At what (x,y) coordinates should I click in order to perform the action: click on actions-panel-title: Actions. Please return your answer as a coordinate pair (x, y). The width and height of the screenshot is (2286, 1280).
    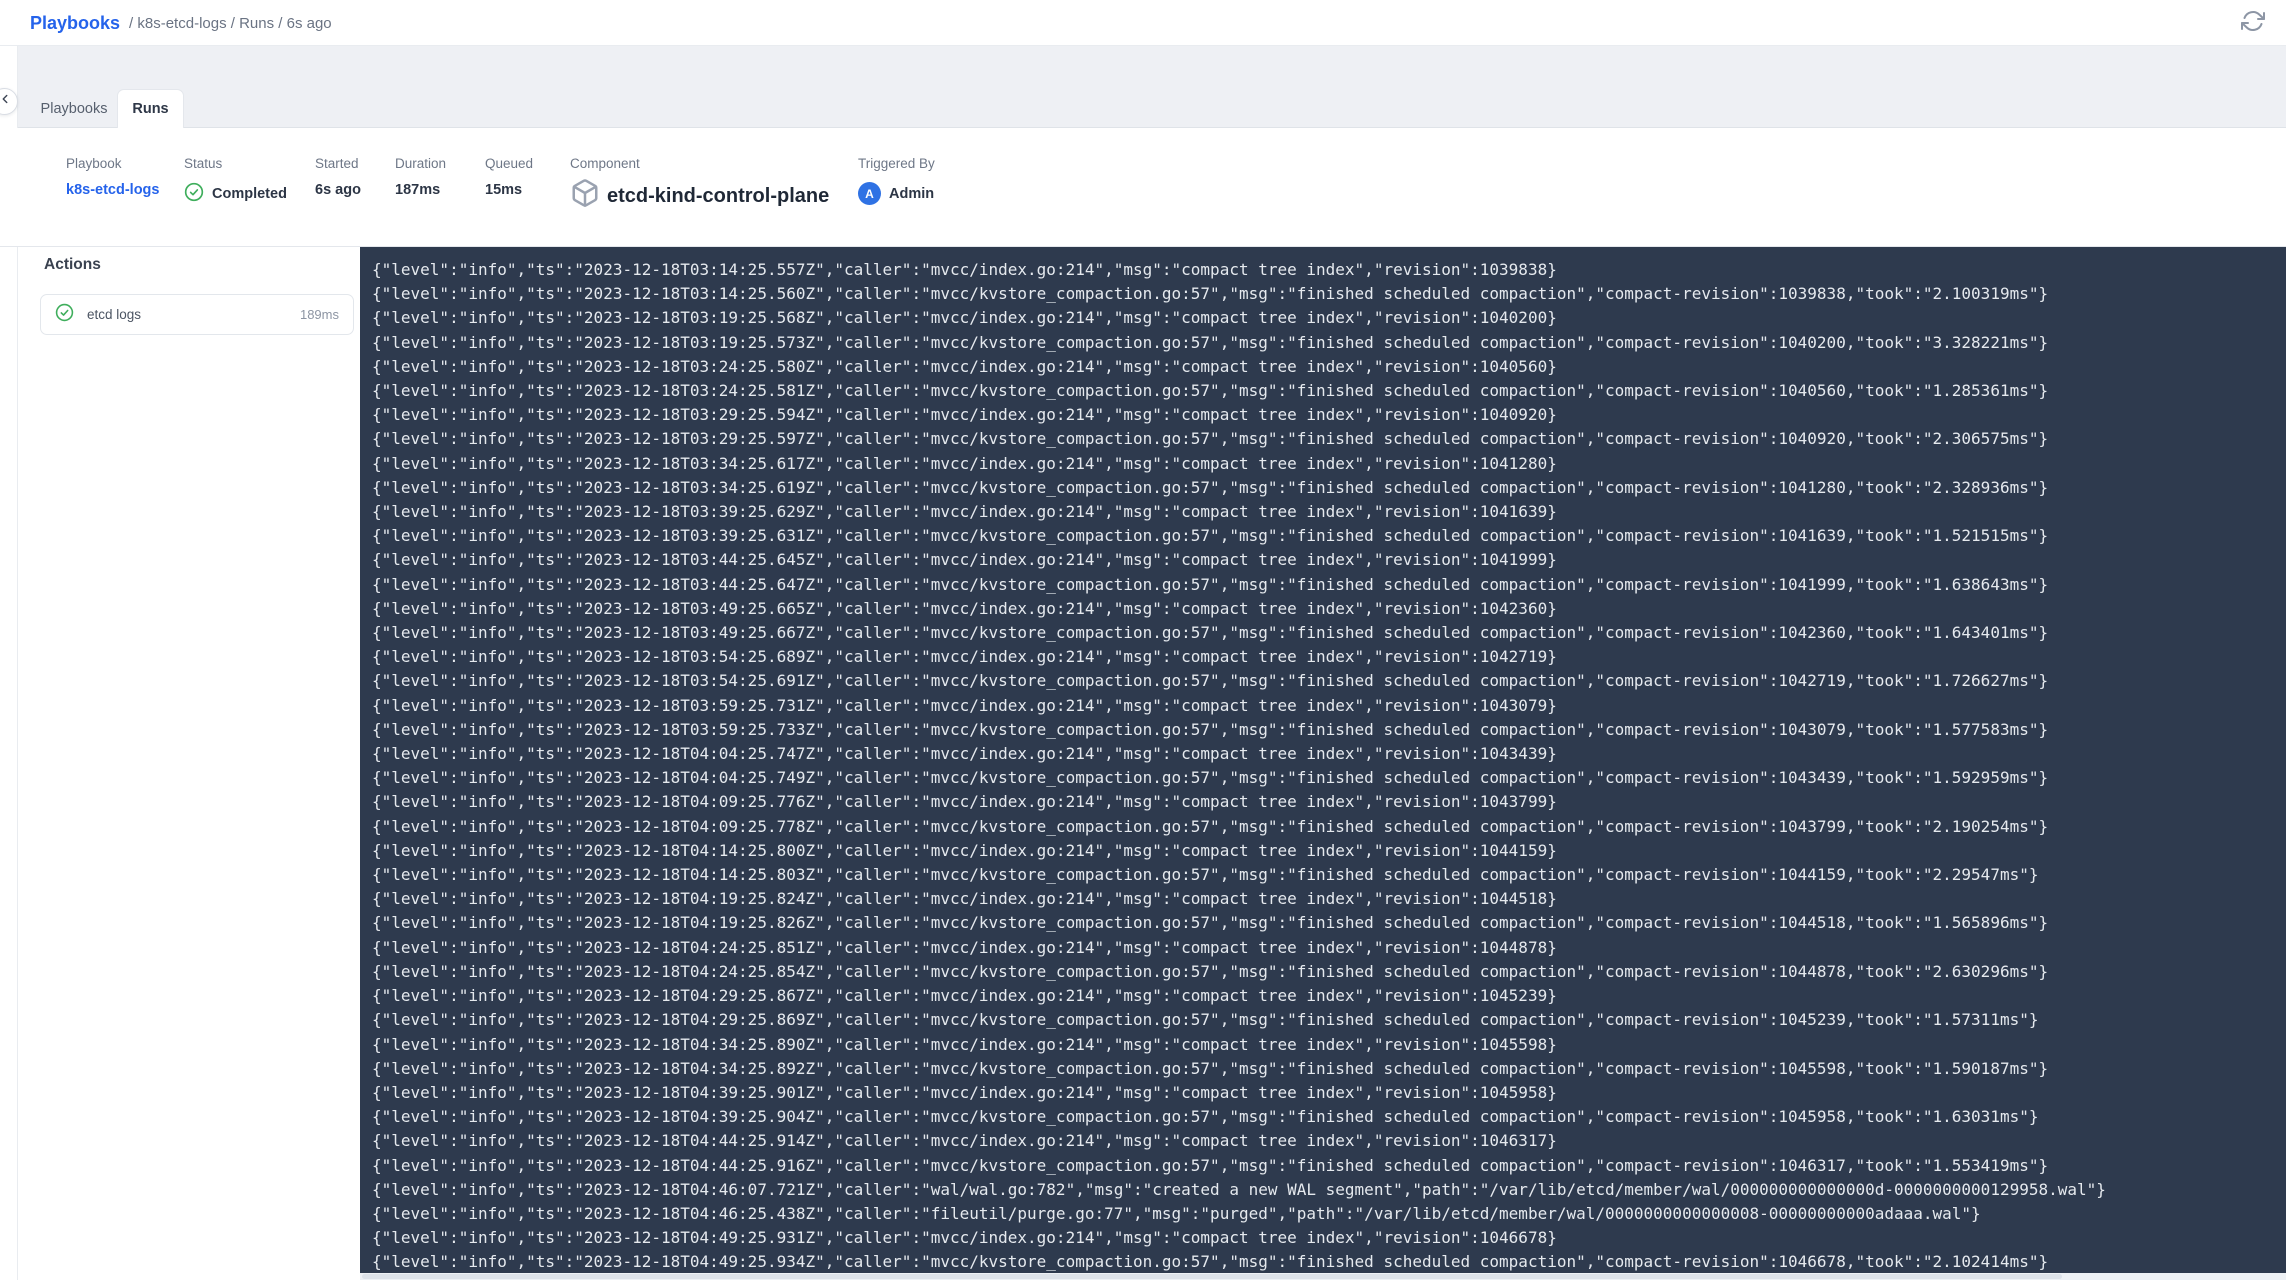
    Looking at the image, I should click on (72, 264).